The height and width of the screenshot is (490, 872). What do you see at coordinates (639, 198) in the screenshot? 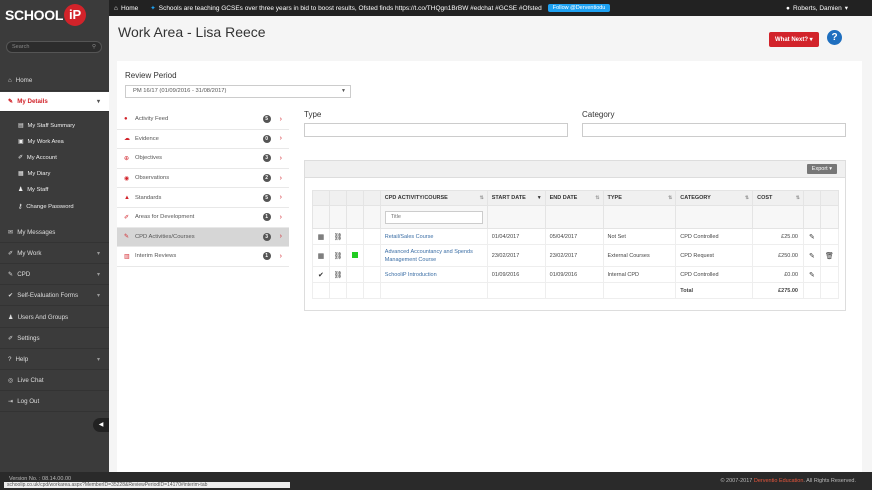
I see `header-type: TYPE ⇅` at bounding box center [639, 198].